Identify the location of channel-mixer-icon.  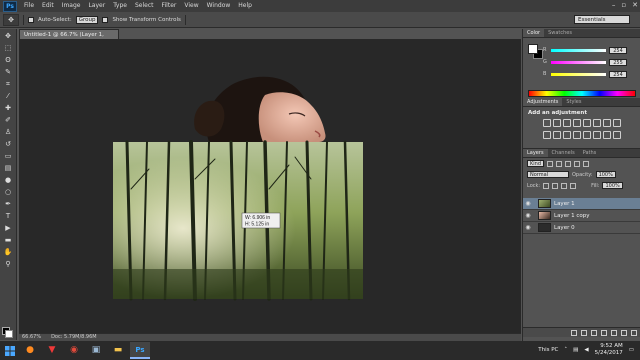
(557, 135).